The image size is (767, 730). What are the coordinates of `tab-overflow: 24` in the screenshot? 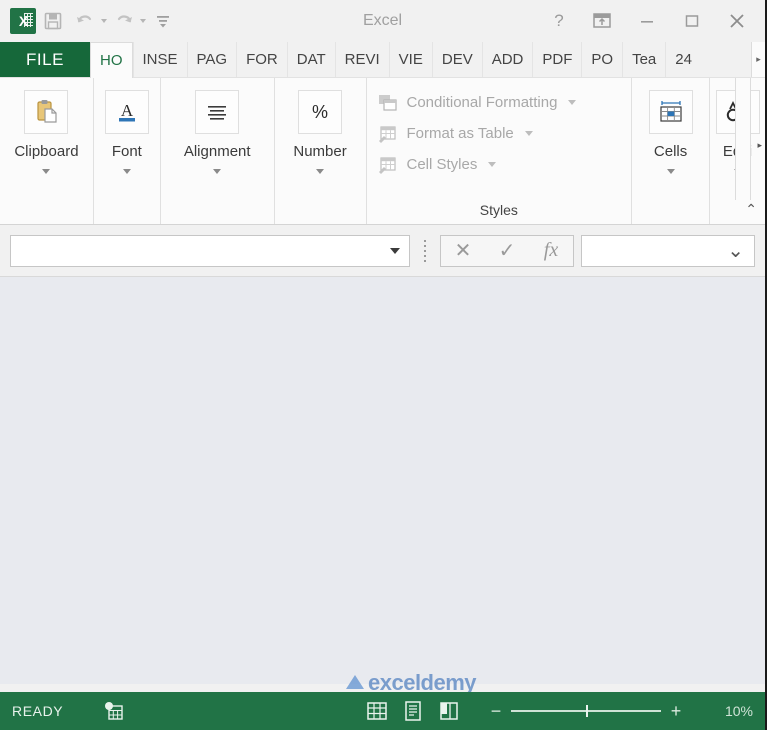 It's located at (683, 59).